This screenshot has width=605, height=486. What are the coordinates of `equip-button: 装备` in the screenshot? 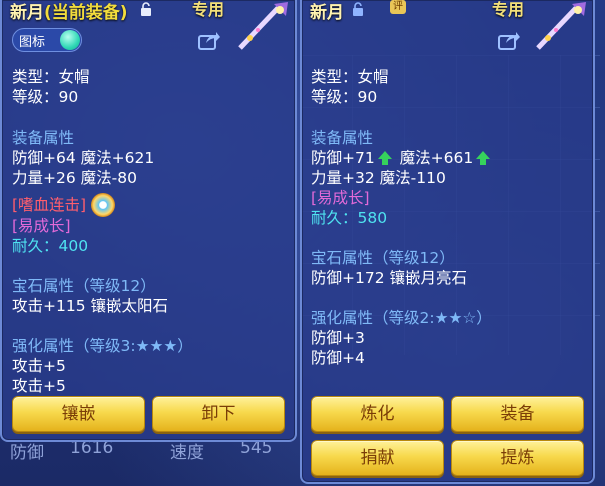 It's located at (517, 414).